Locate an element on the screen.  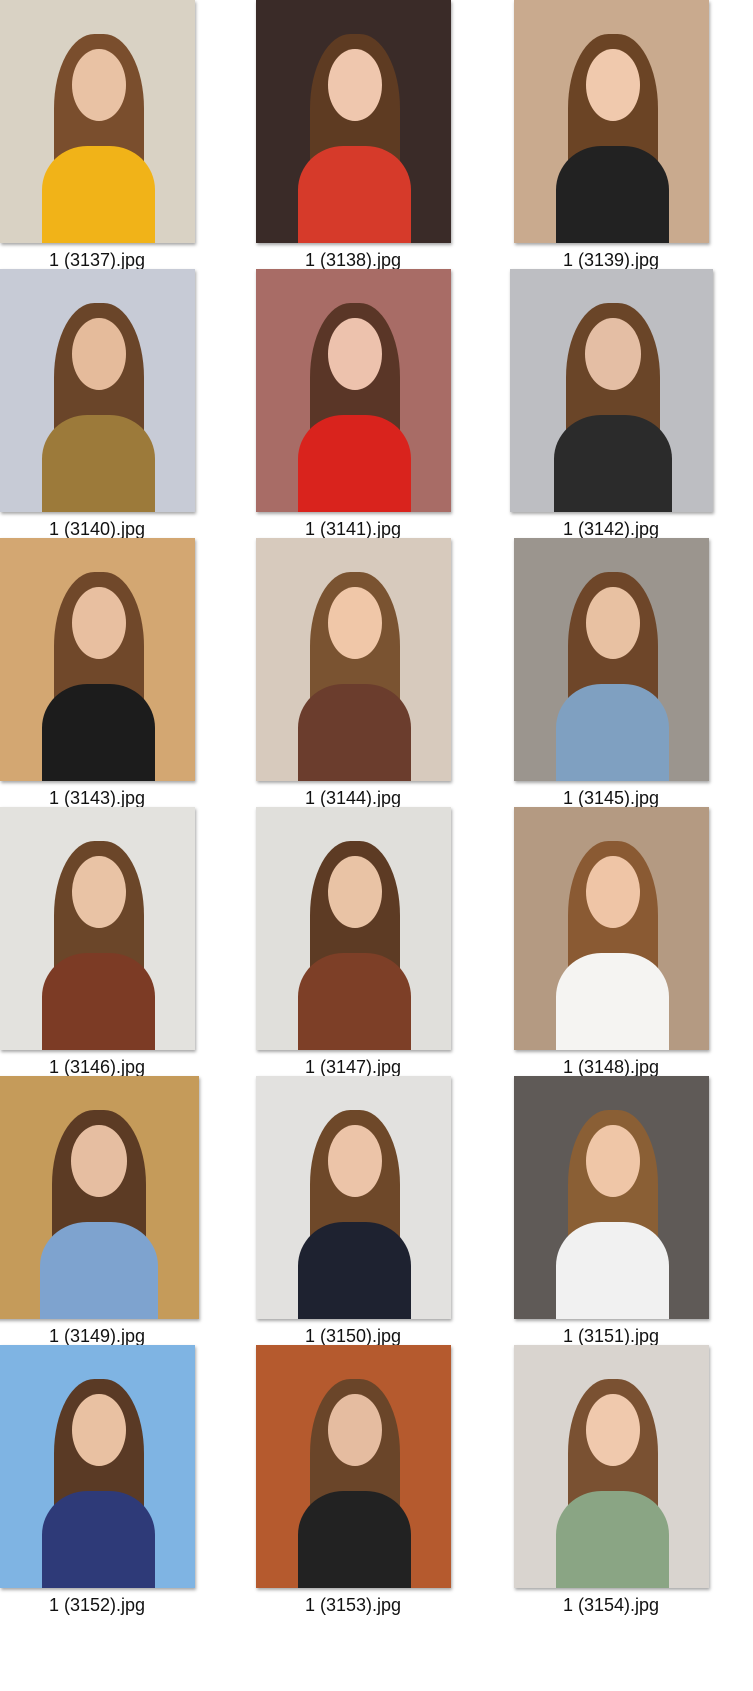
file-item: 1 (3139).jpg is located at coordinates (611, 145).